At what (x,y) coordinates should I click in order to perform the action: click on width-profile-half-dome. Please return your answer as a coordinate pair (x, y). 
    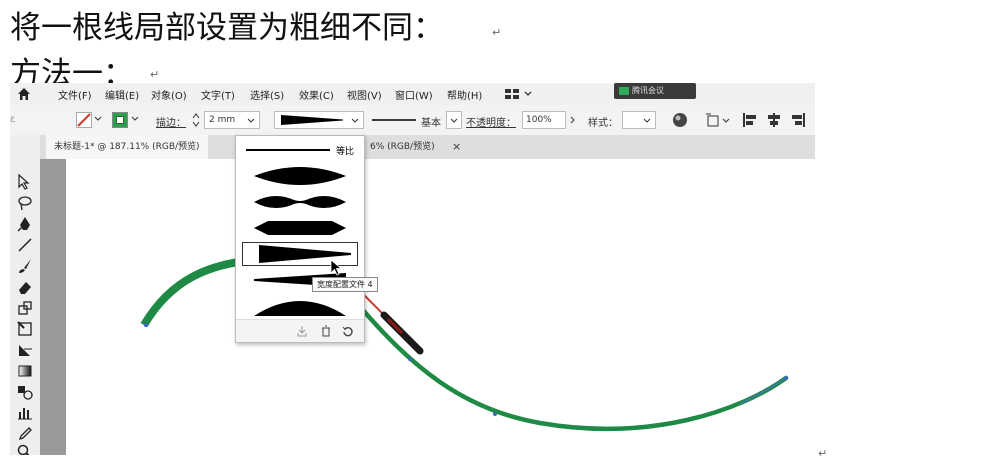
    Looking at the image, I should click on (300, 306).